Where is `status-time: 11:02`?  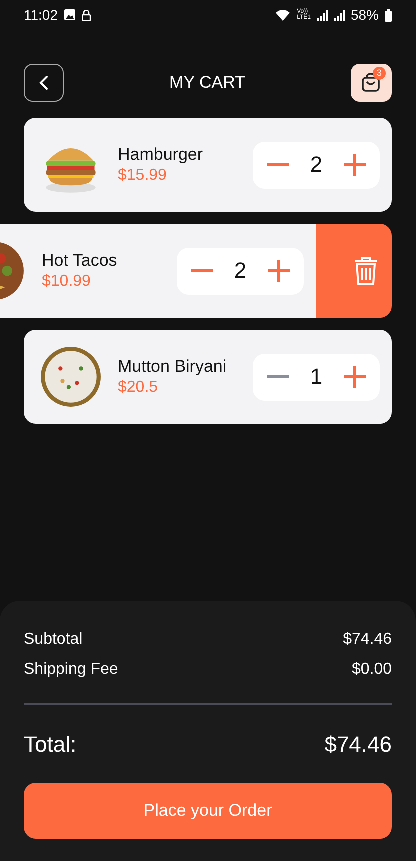 status-time: 11:02 is located at coordinates (41, 15).